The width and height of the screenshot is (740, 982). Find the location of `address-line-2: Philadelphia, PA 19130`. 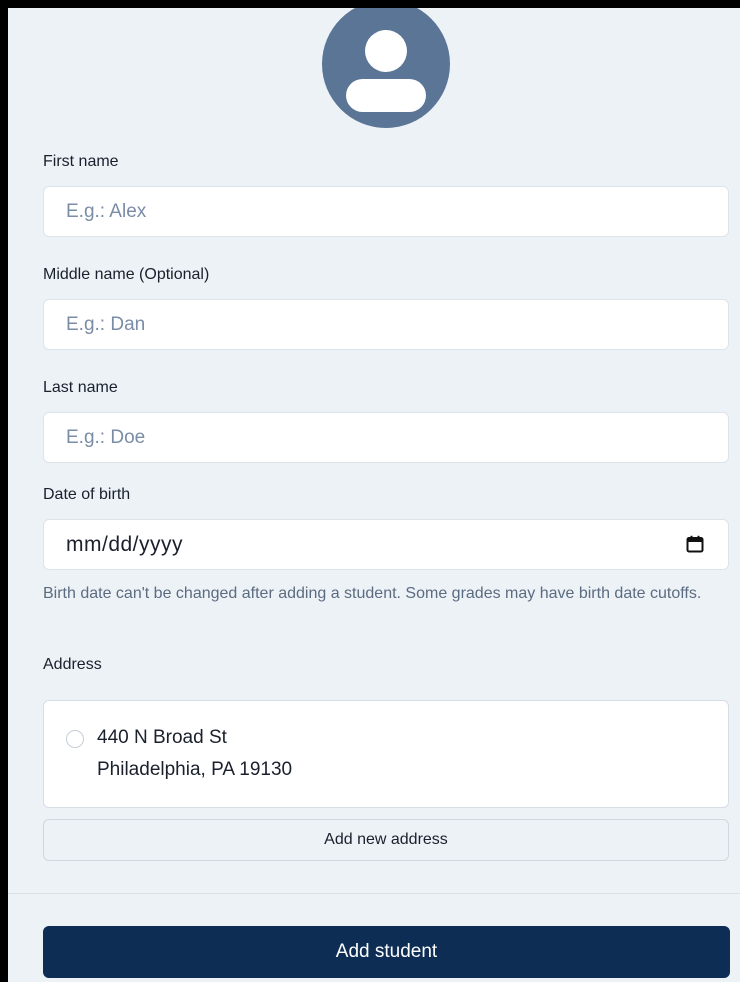

address-line-2: Philadelphia, PA 19130 is located at coordinates (195, 769).